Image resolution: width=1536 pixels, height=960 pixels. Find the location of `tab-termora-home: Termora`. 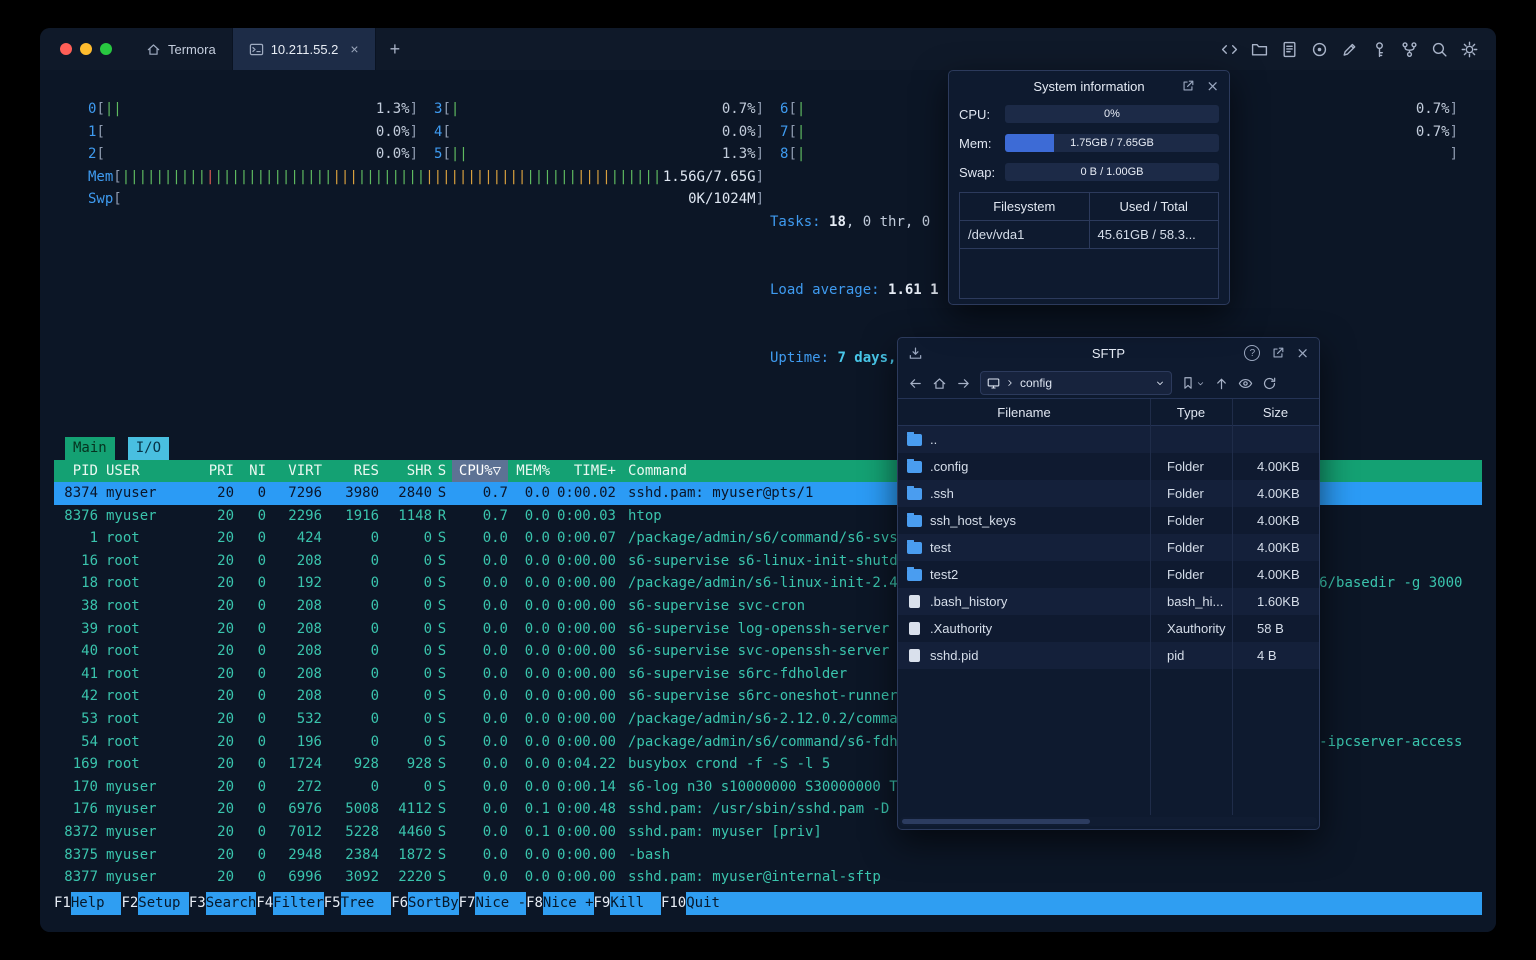

tab-termora-home: Termora is located at coordinates (181, 49).